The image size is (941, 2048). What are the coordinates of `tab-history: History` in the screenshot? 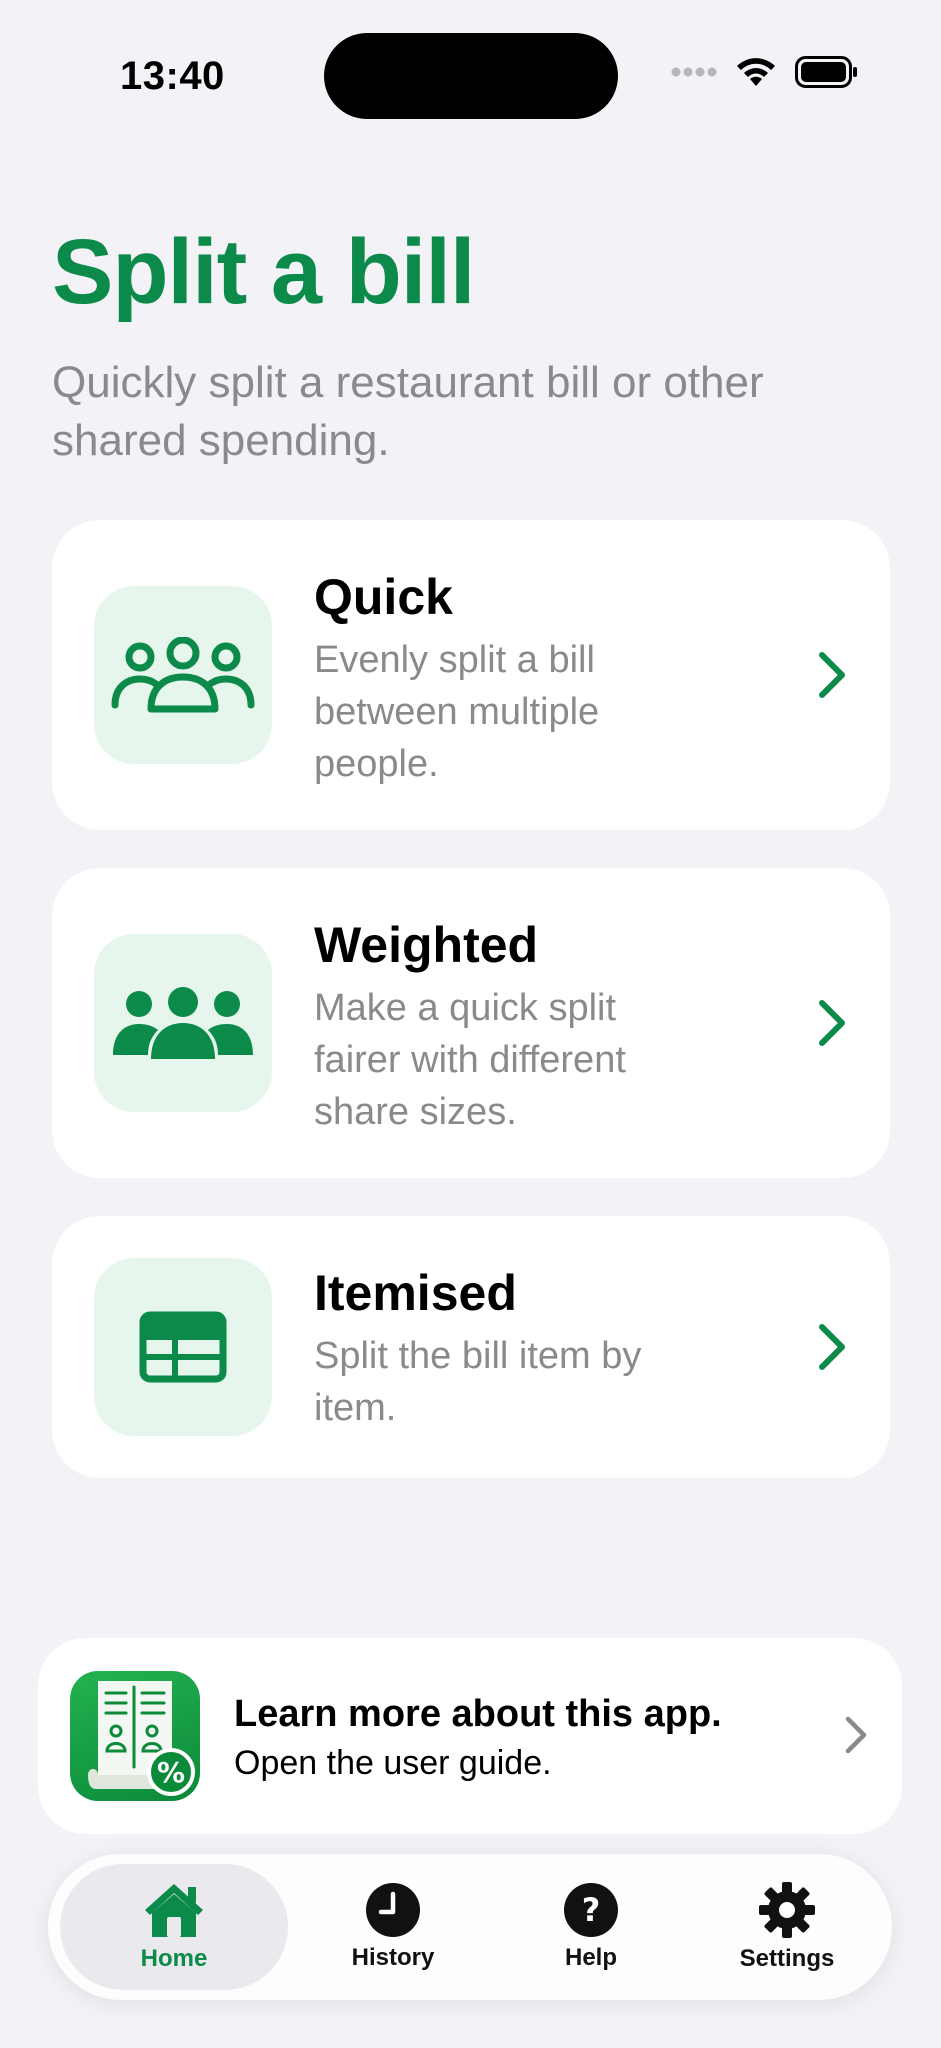 It's located at (393, 1927).